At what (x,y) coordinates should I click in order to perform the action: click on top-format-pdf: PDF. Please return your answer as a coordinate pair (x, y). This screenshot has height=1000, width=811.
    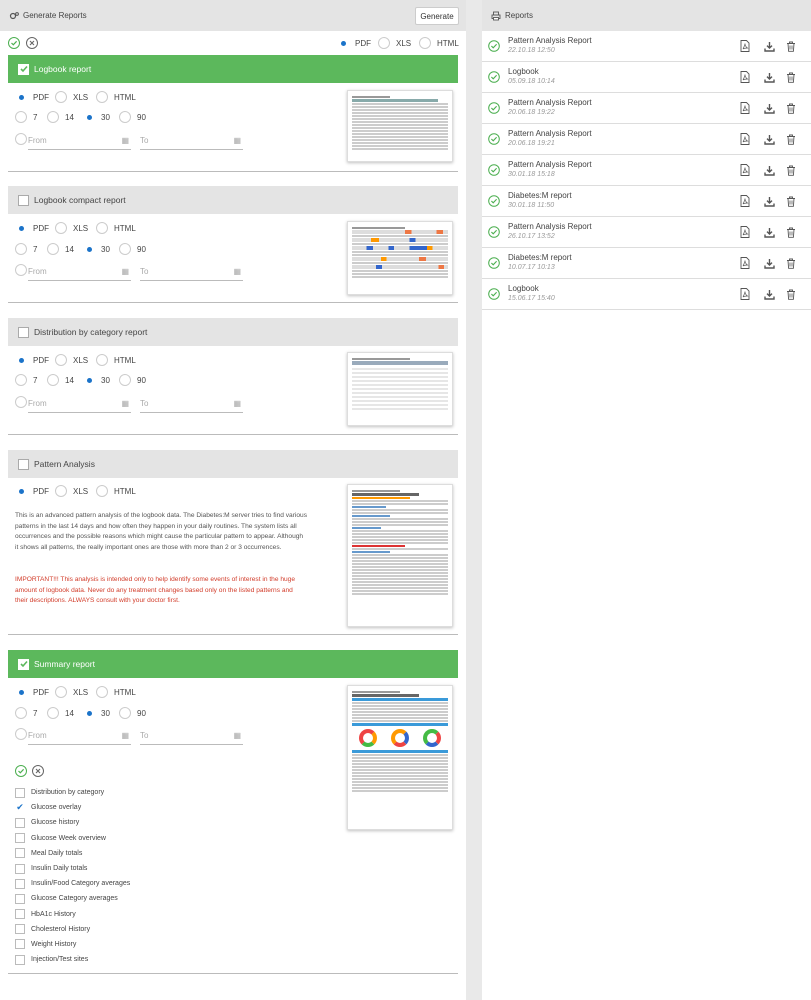
    Looking at the image, I should click on (354, 43).